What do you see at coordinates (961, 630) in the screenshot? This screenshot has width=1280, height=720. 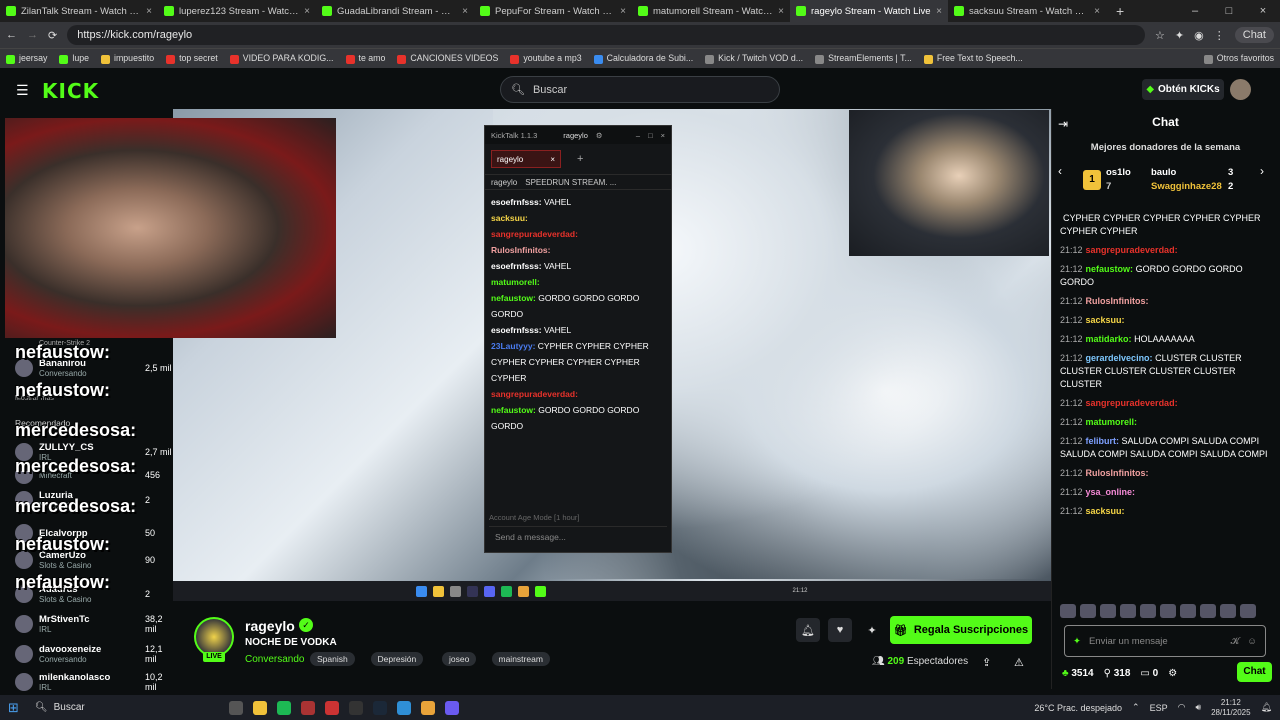 I see `gift-subs-button: 🎁︎ Regala Suscripciones` at bounding box center [961, 630].